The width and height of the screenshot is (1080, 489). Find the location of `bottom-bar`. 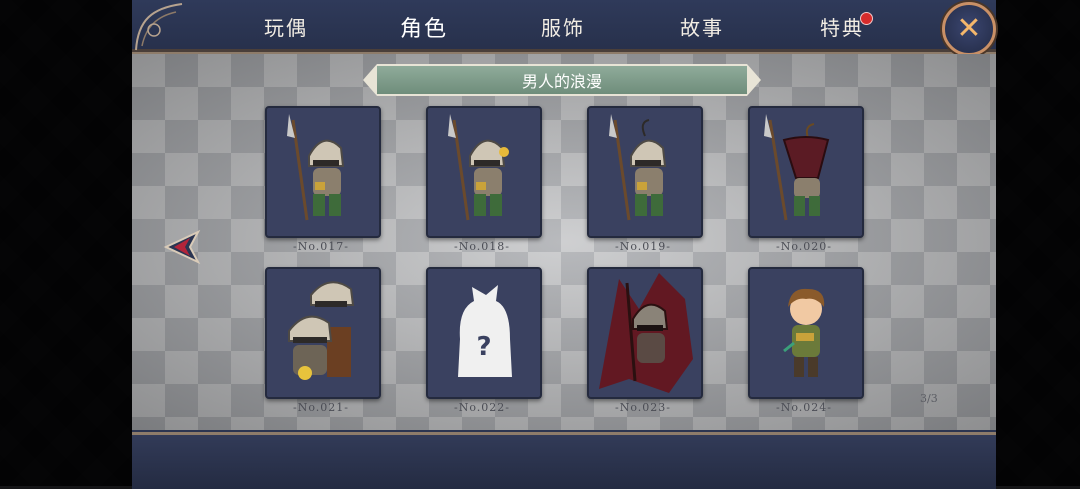

bottom-bar is located at coordinates (564, 460).